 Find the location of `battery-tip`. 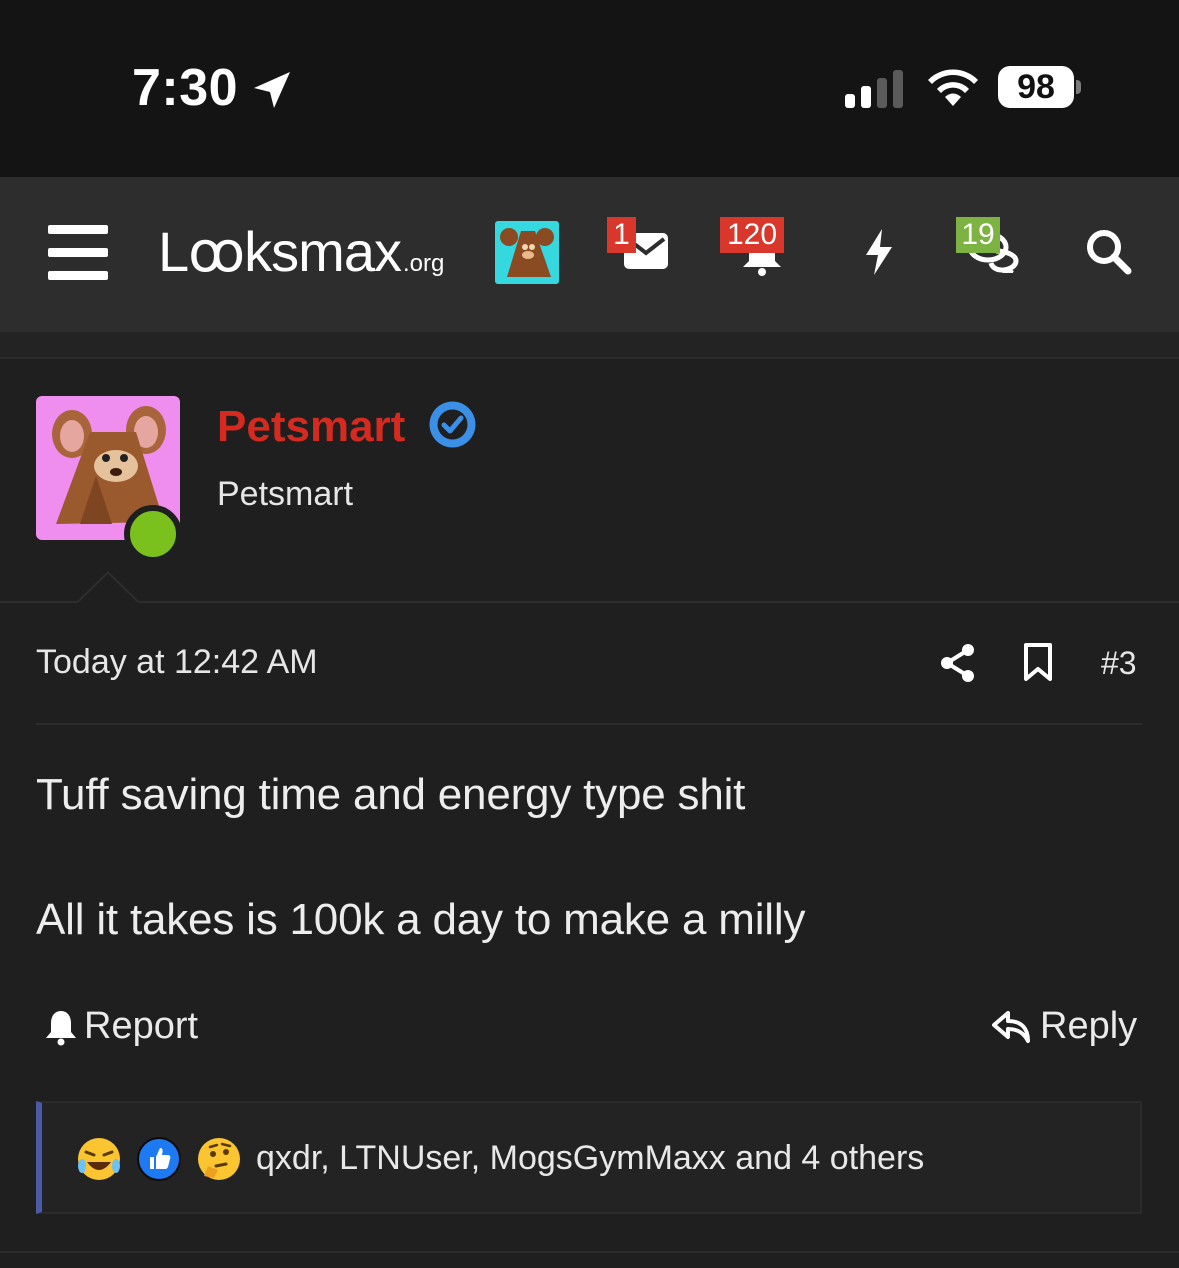

battery-tip is located at coordinates (1078, 87).